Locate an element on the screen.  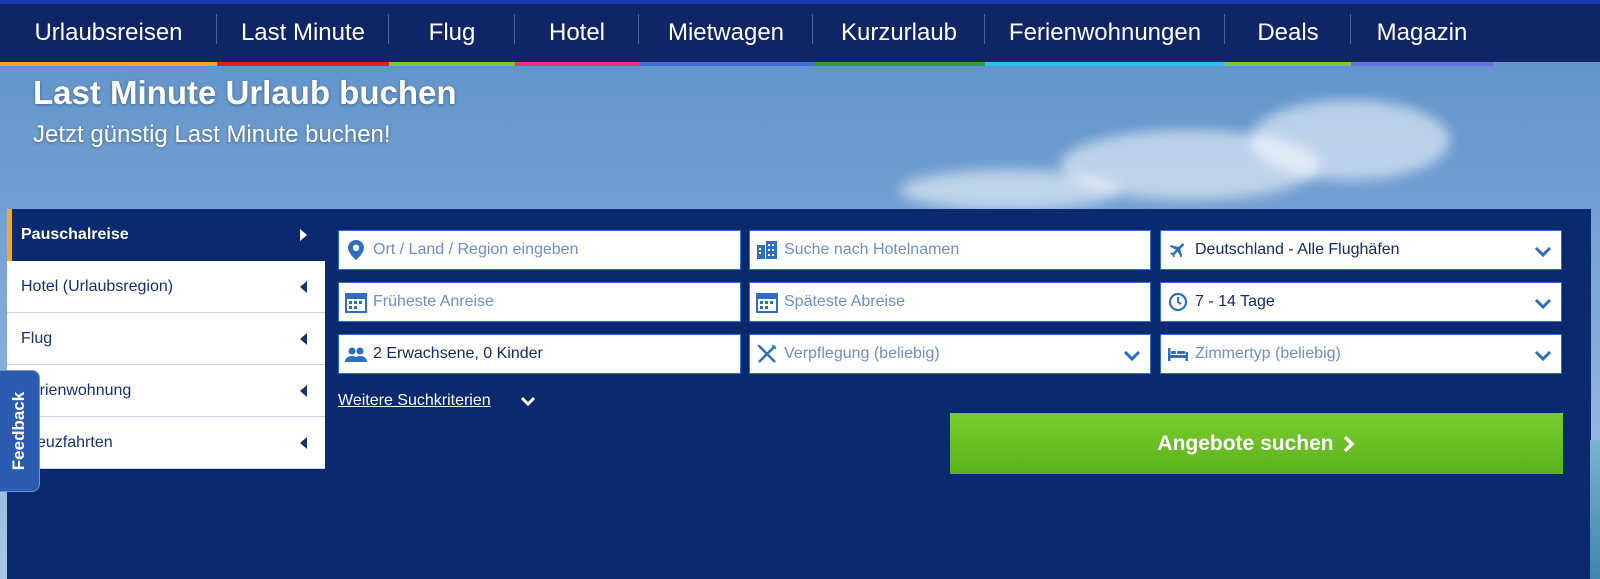
people-icon is located at coordinates (356, 354).